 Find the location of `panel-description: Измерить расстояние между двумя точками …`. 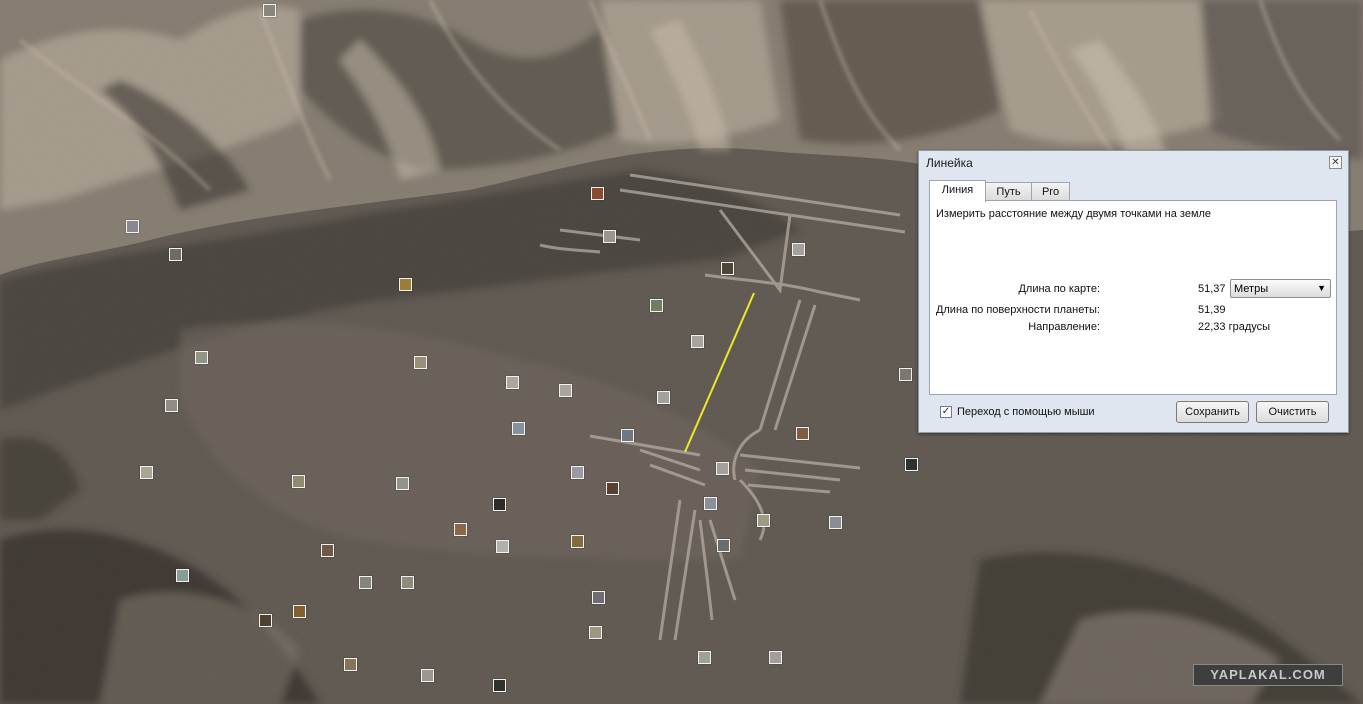

panel-description: Измерить расстояние между двумя точками … is located at coordinates (1074, 214).